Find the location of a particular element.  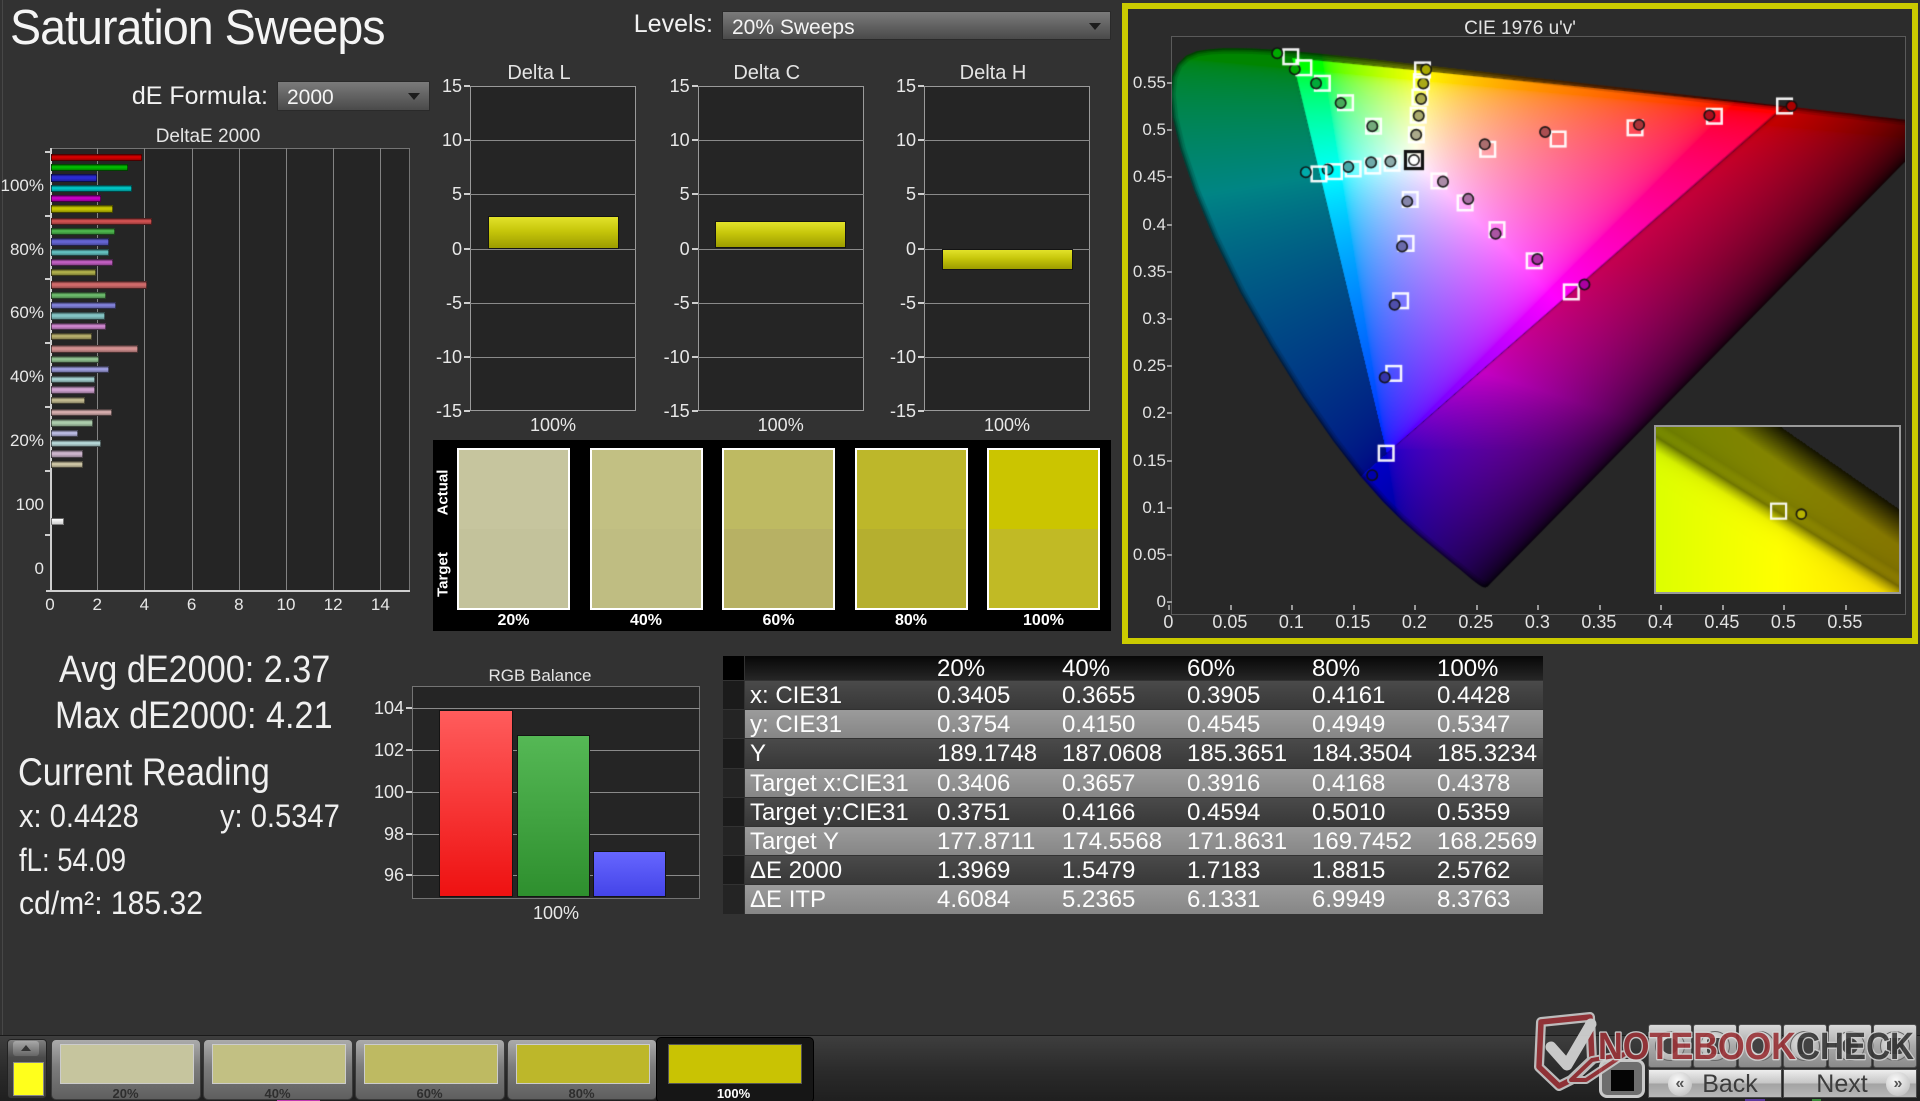

svg-text: NOTEBOOK is located at coordinates (1697, 1047).